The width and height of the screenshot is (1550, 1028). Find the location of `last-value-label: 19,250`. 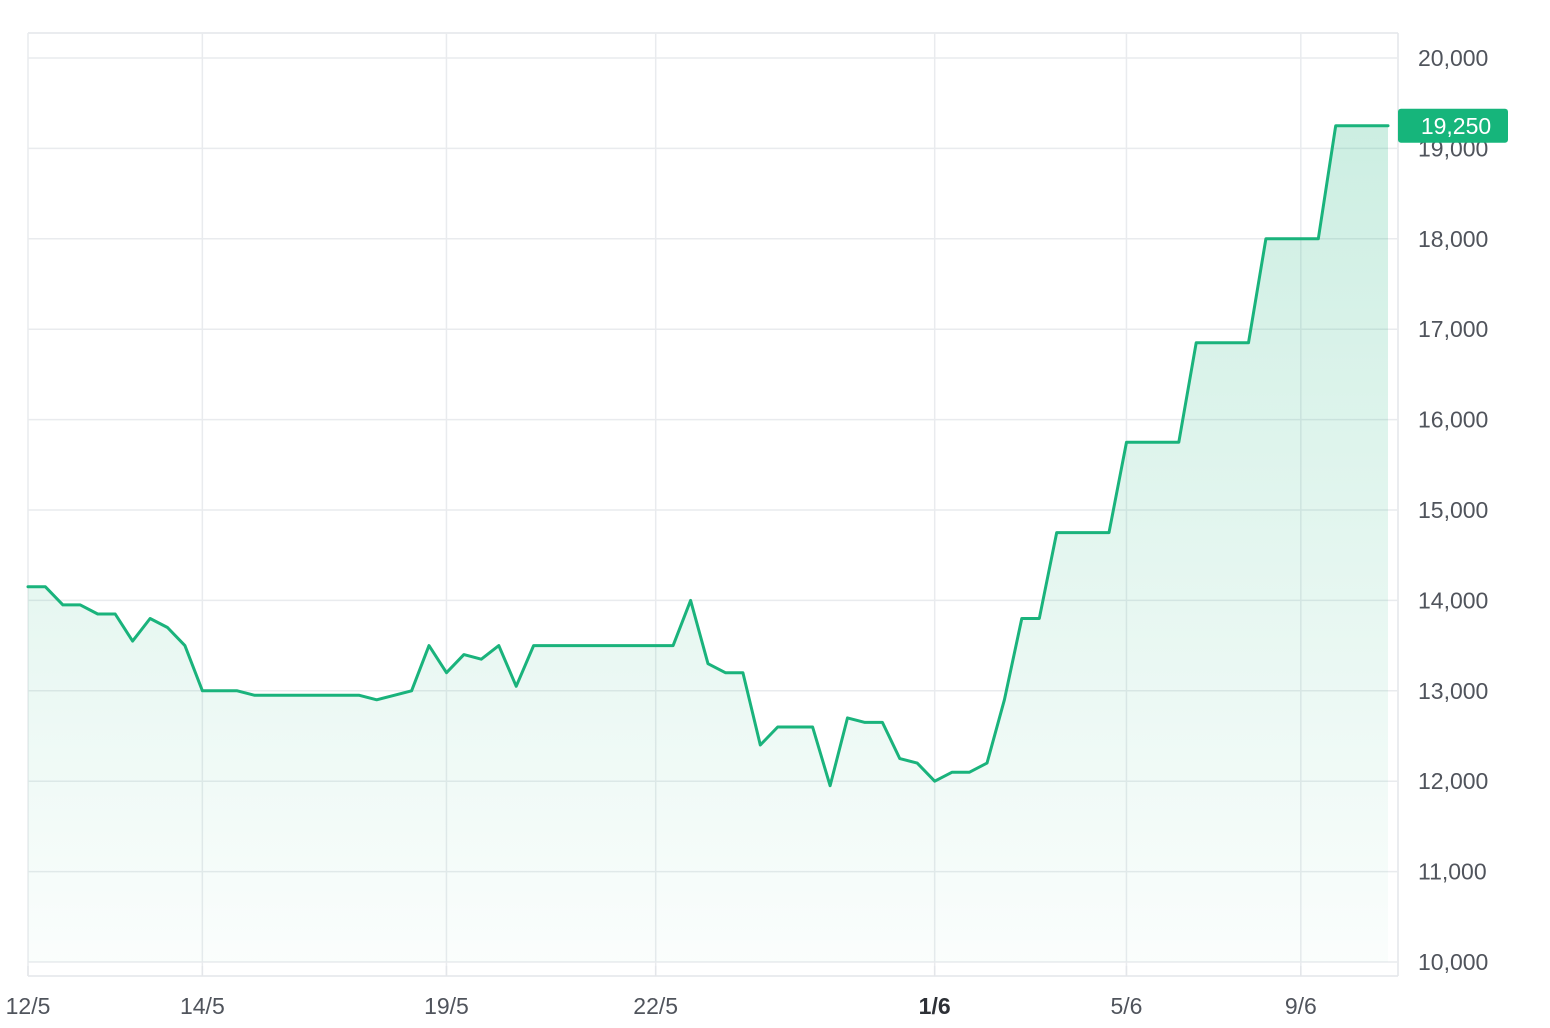

last-value-label: 19,250 is located at coordinates (1456, 126).